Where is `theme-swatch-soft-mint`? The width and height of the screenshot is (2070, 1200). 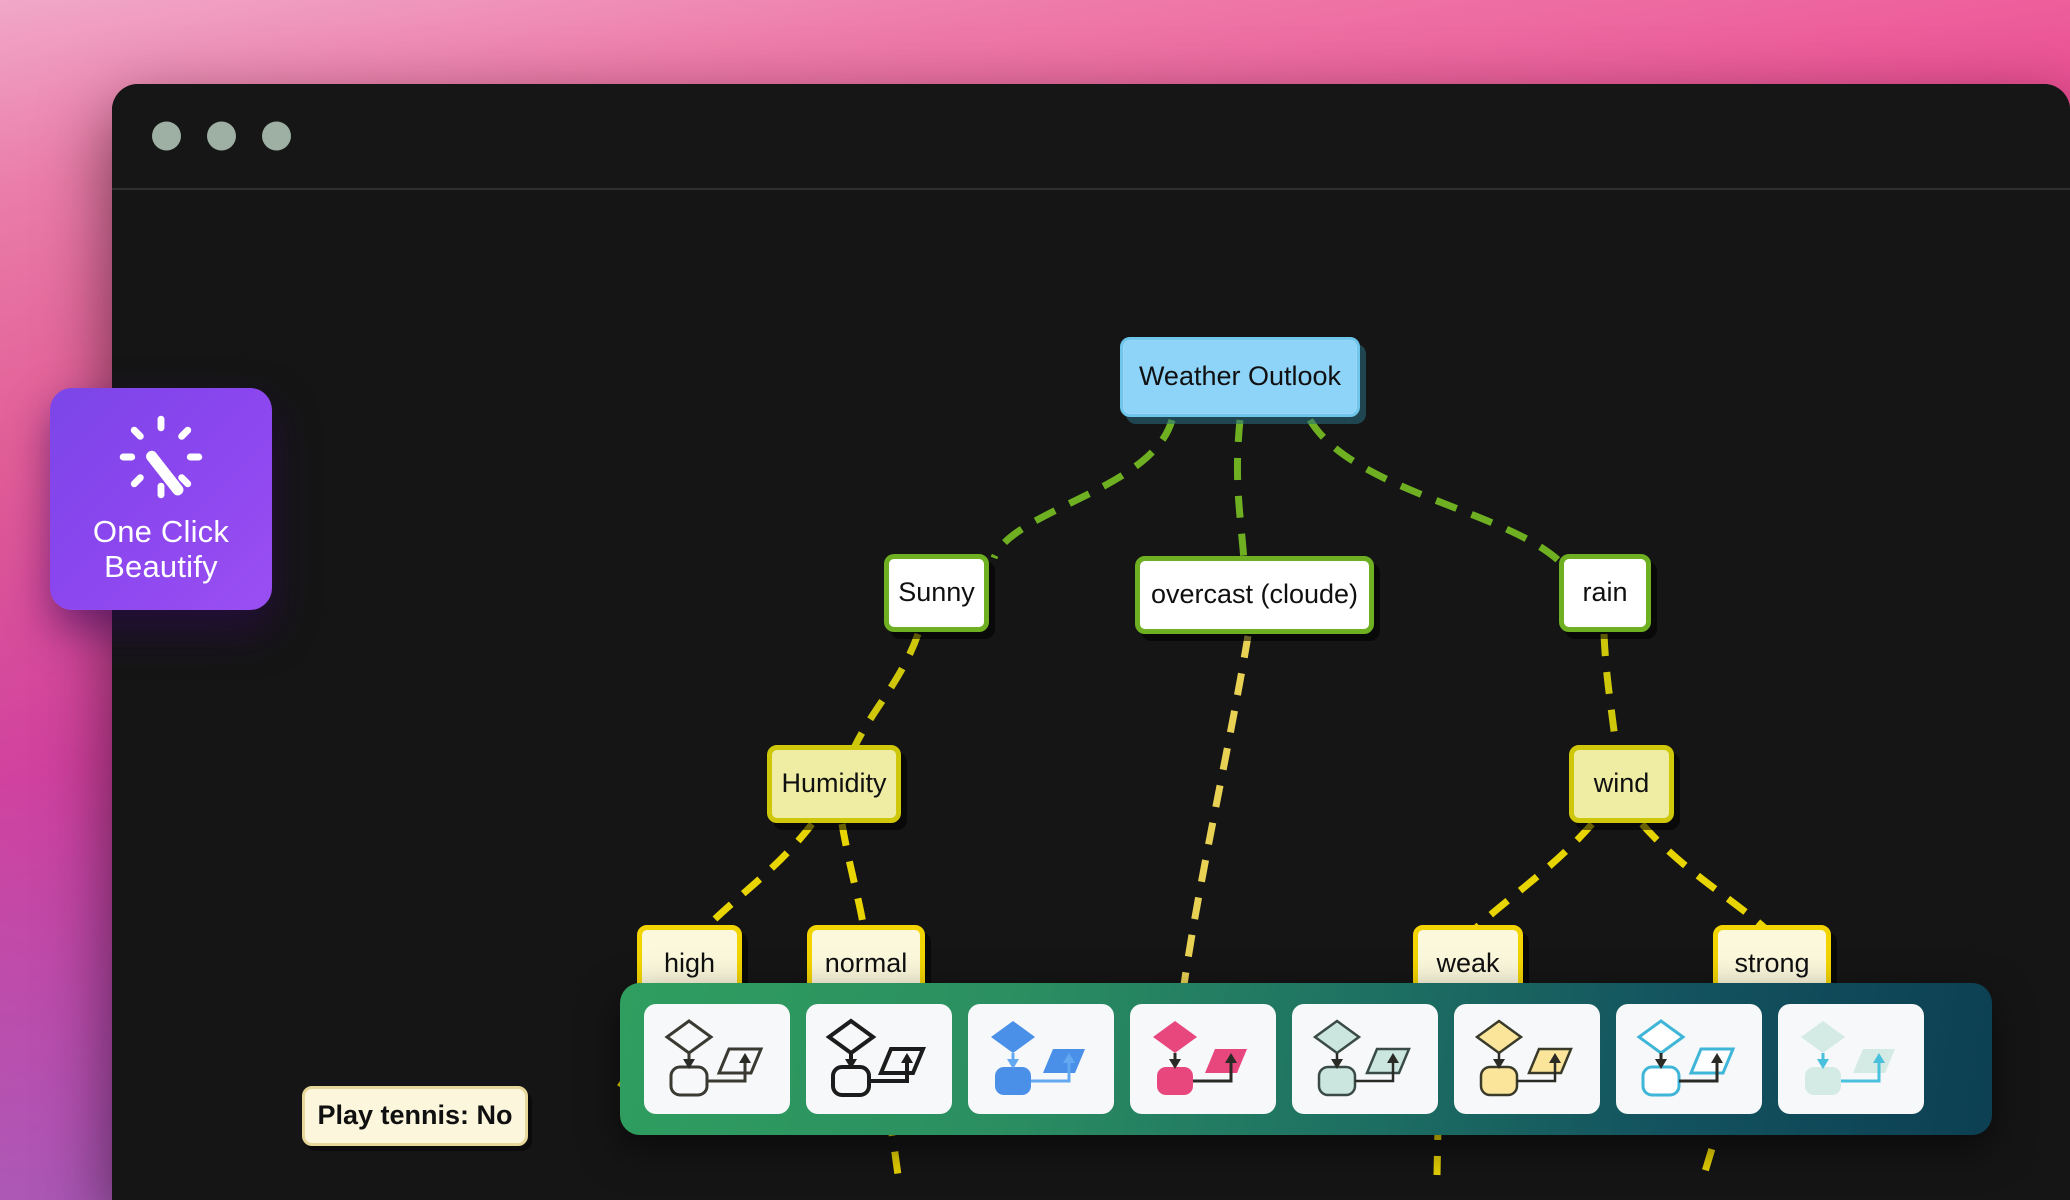
theme-swatch-soft-mint is located at coordinates (1851, 1059).